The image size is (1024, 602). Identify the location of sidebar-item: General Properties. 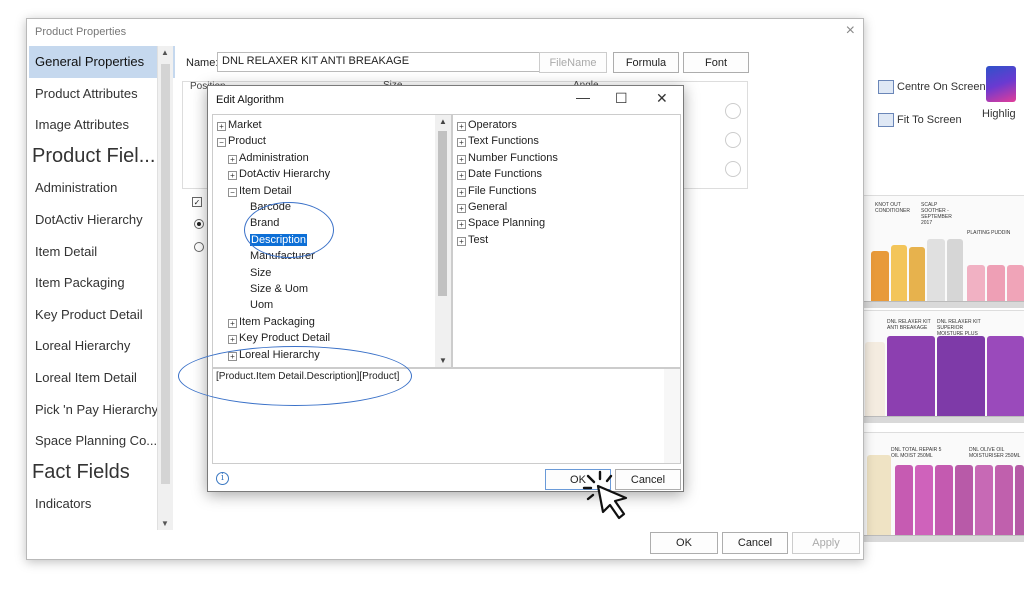
(102, 62).